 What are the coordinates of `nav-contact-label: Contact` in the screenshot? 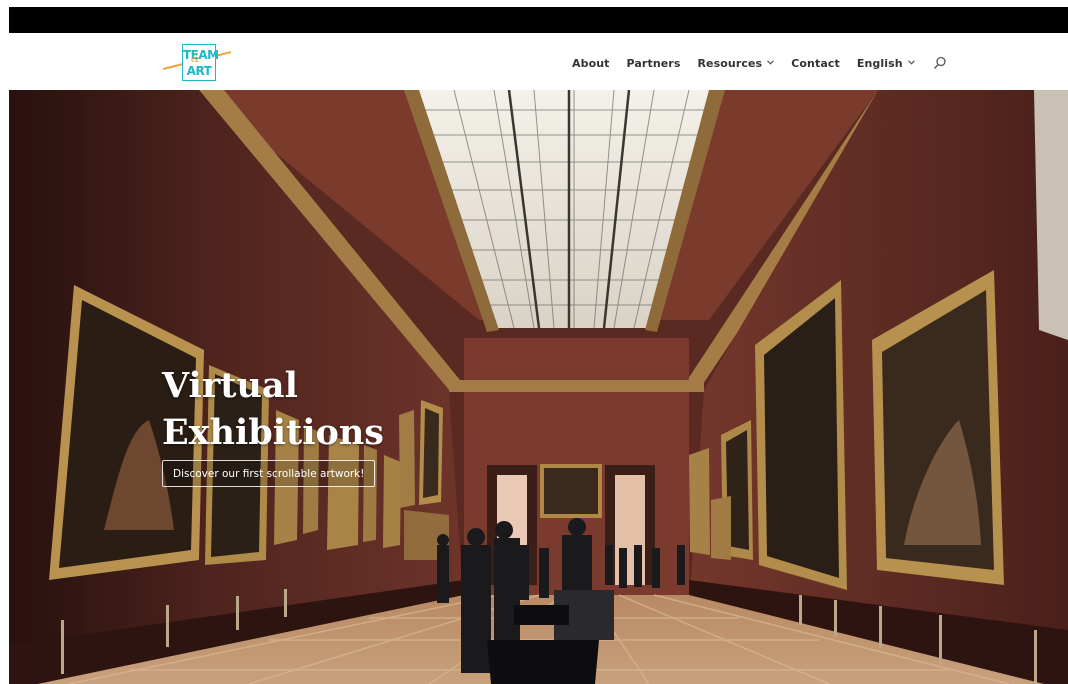 It's located at (815, 63).